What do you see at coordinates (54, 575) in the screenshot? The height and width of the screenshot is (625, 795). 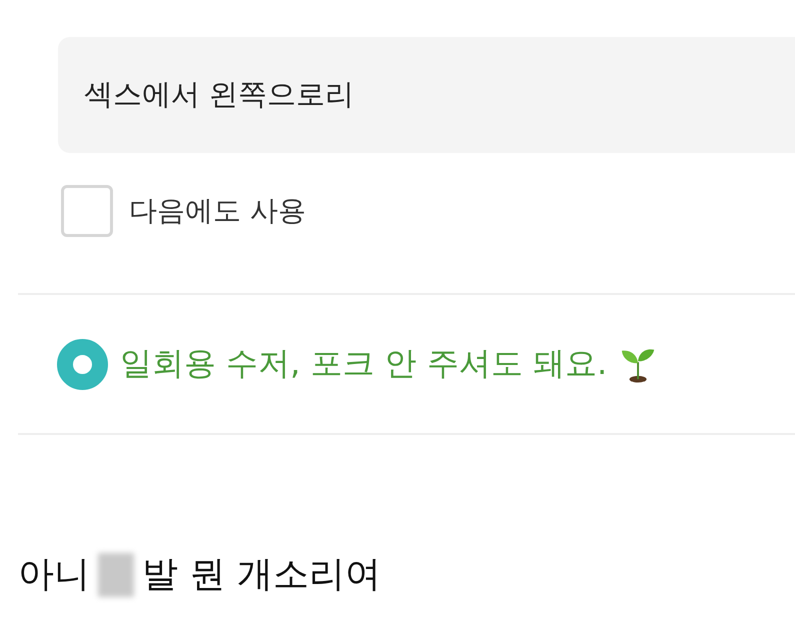 I see `caption-text: 아니` at bounding box center [54, 575].